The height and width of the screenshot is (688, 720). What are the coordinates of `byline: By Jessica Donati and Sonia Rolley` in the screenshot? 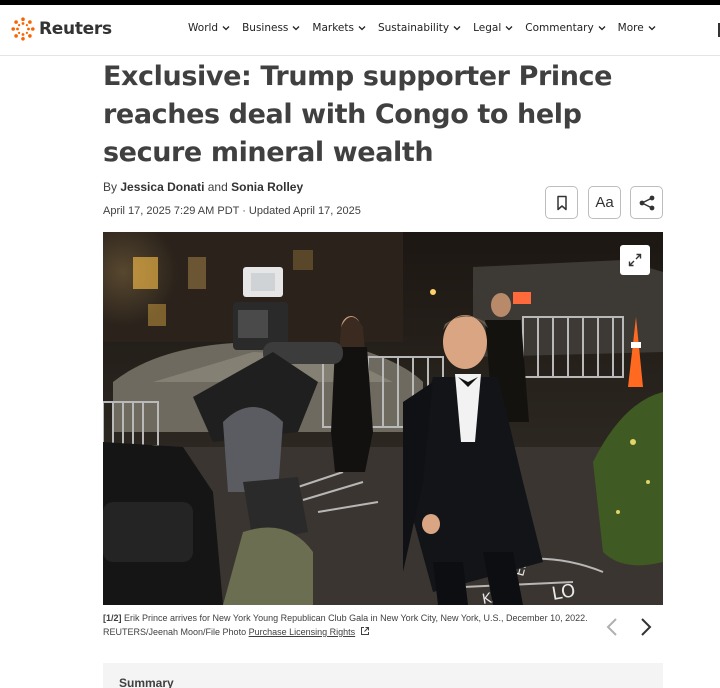 It's located at (203, 187).